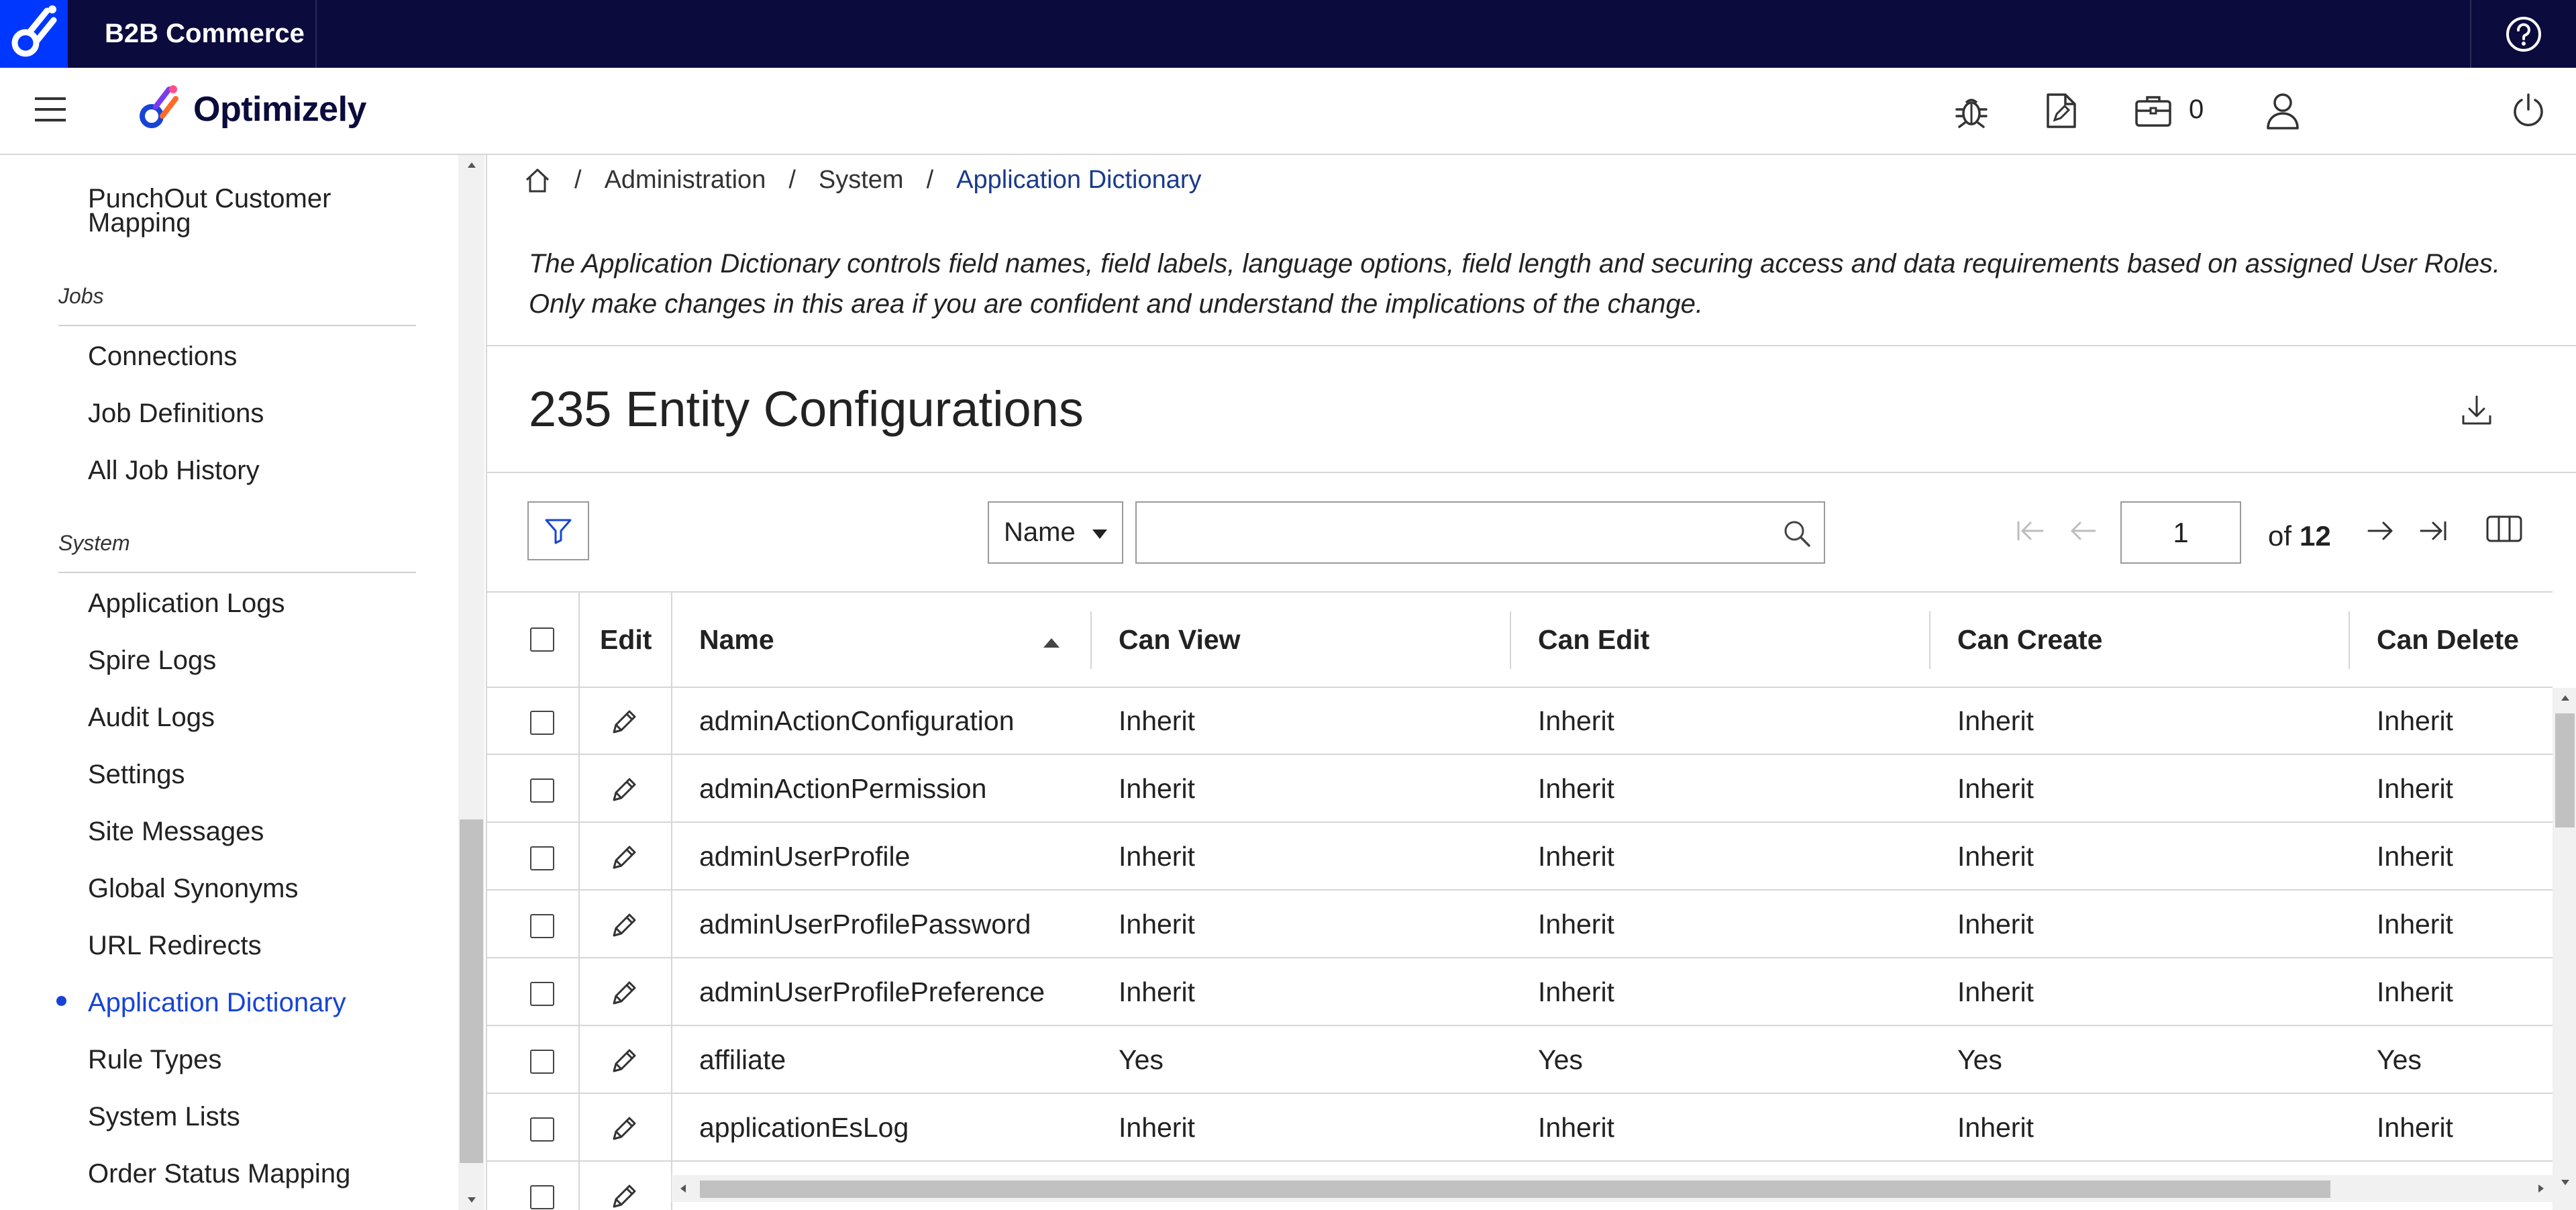 The width and height of the screenshot is (2576, 1210). What do you see at coordinates (861, 181) in the screenshot?
I see `breadcrumb-system: System` at bounding box center [861, 181].